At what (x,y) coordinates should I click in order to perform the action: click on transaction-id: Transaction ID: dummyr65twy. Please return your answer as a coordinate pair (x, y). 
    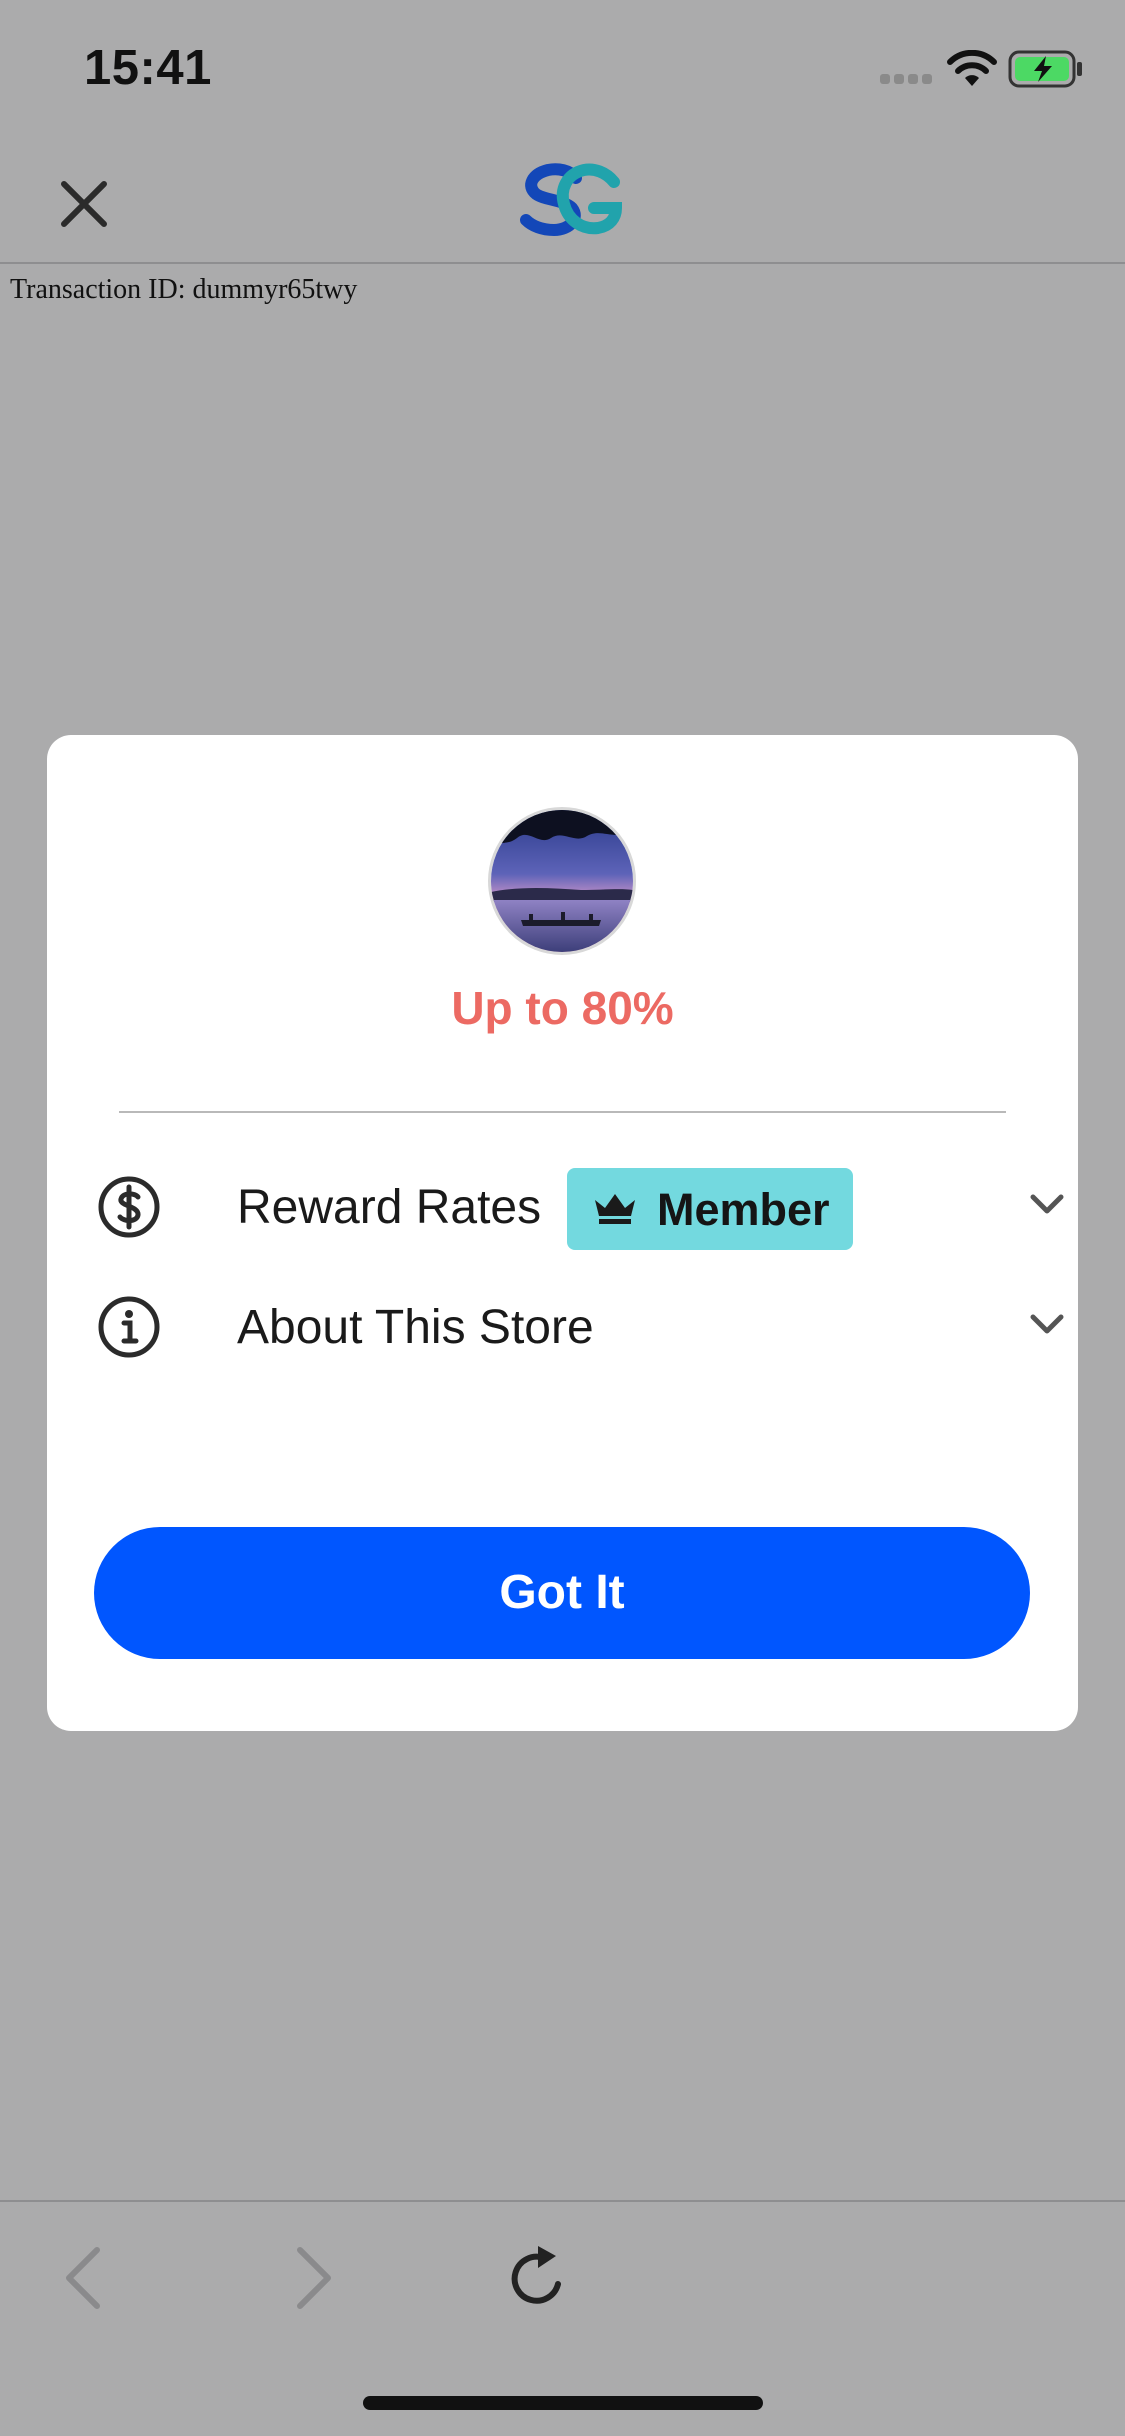
    Looking at the image, I should click on (184, 289).